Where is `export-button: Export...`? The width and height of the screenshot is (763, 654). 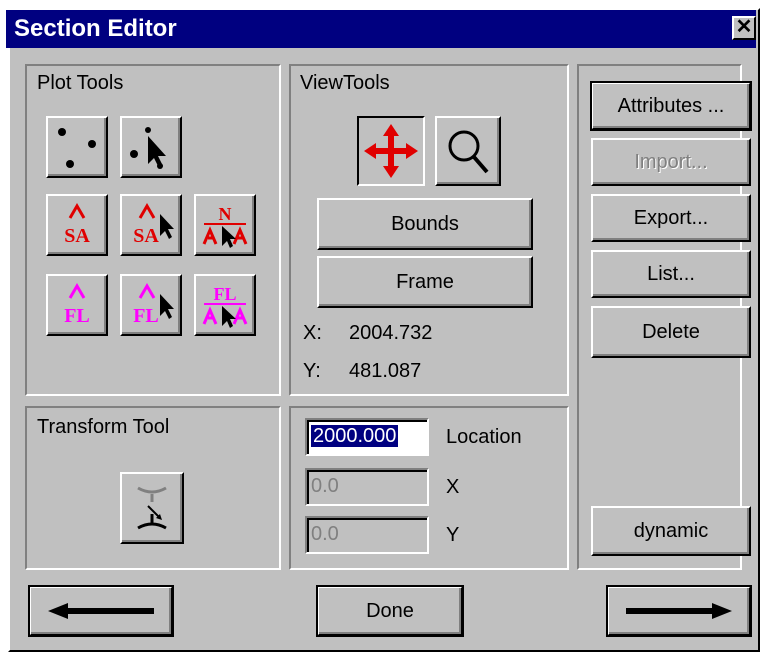 export-button: Export... is located at coordinates (671, 218).